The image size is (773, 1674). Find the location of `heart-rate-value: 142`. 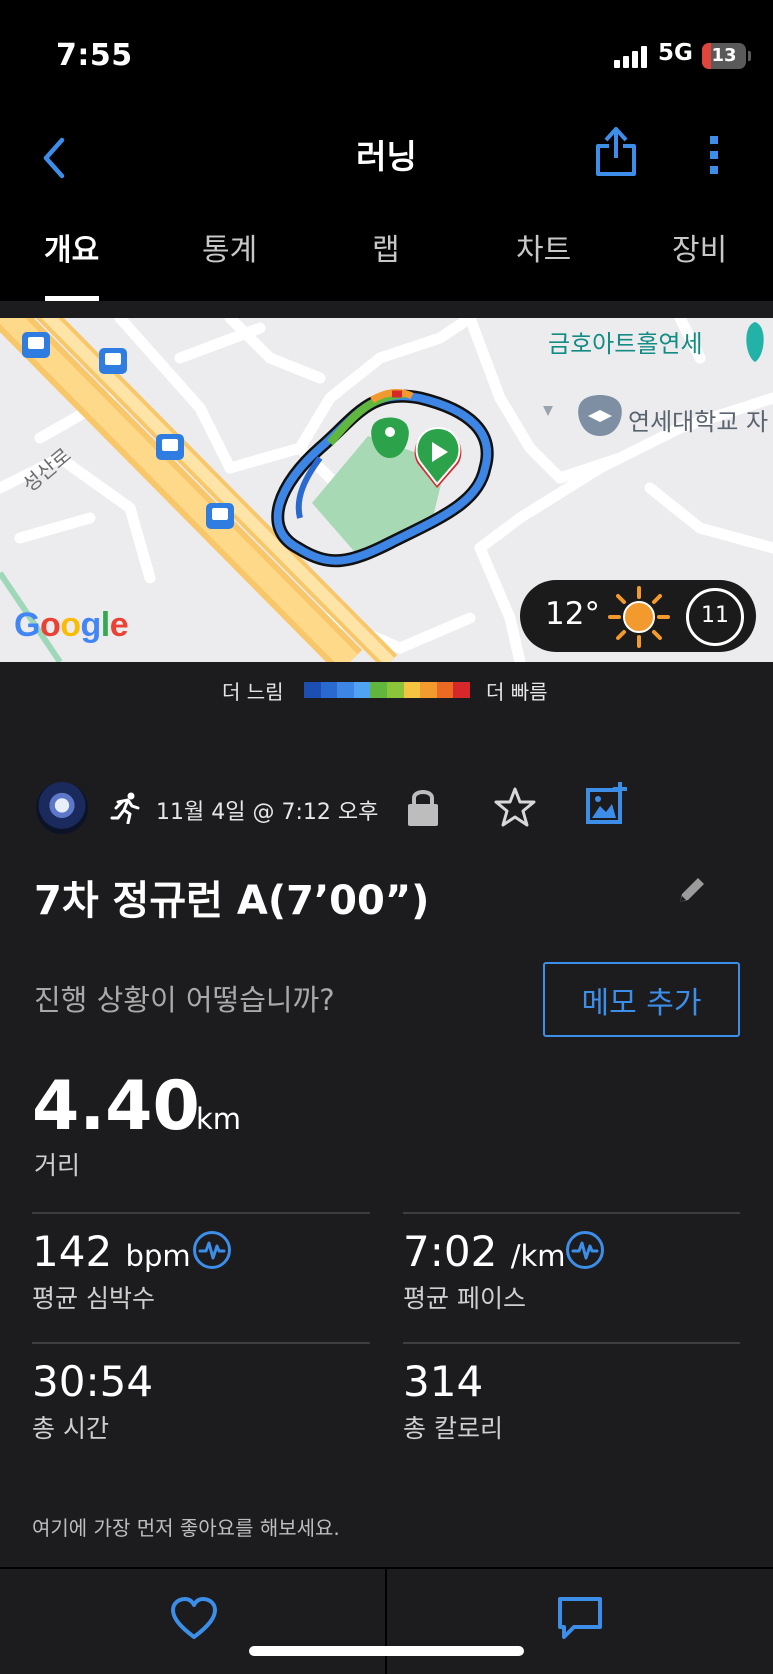

heart-rate-value: 142 is located at coordinates (72, 1251).